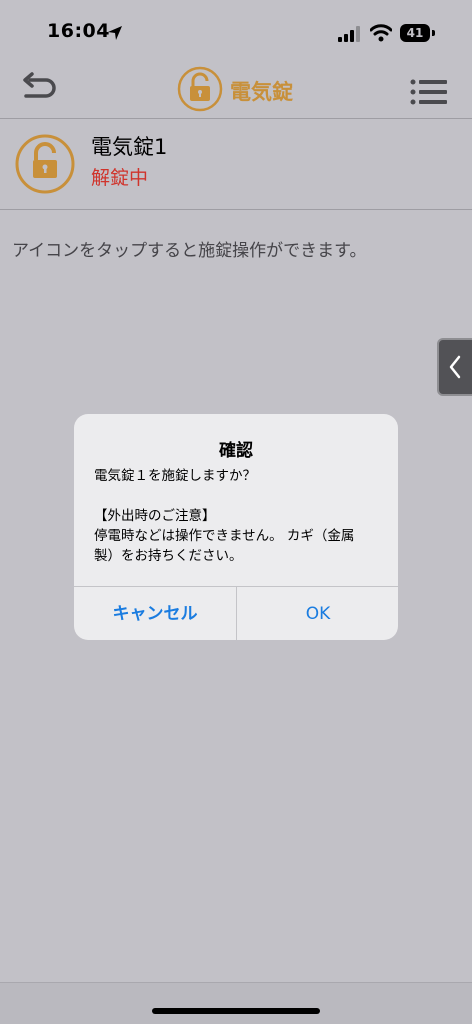  I want to click on location-arrow-icon, so click(115, 33).